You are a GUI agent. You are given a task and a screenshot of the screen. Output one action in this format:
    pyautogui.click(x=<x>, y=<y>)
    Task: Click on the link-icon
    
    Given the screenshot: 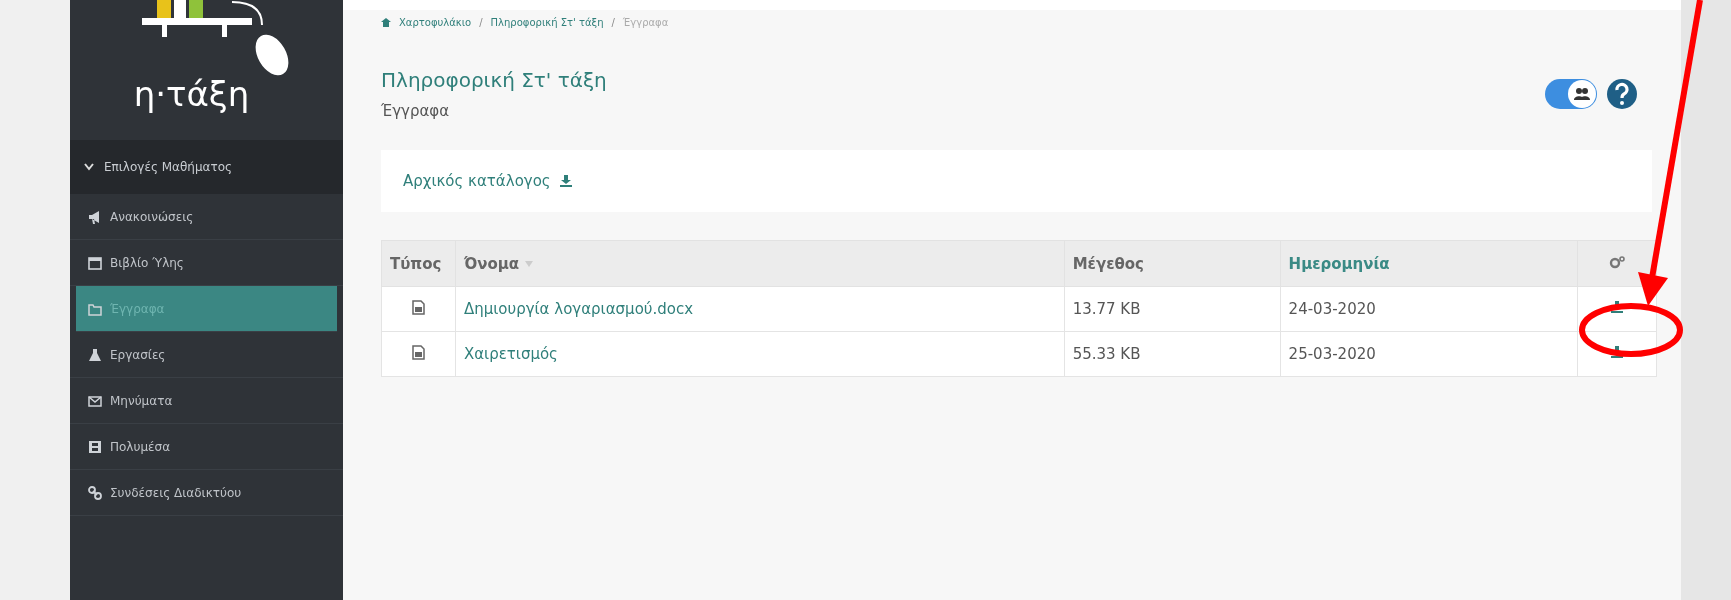 What is the action you would take?
    pyautogui.click(x=95, y=492)
    